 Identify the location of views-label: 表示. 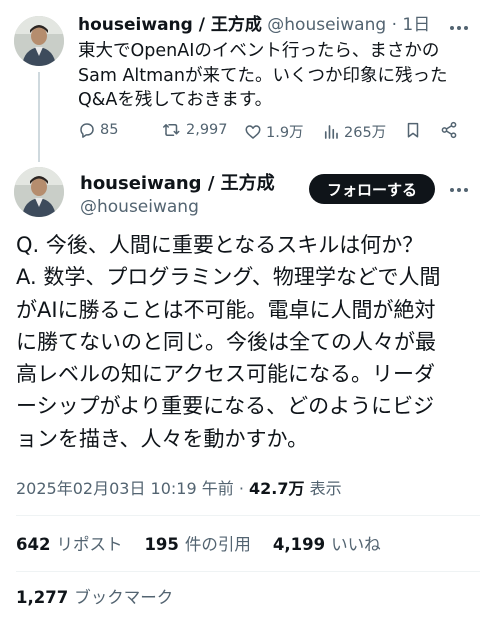
(325, 488).